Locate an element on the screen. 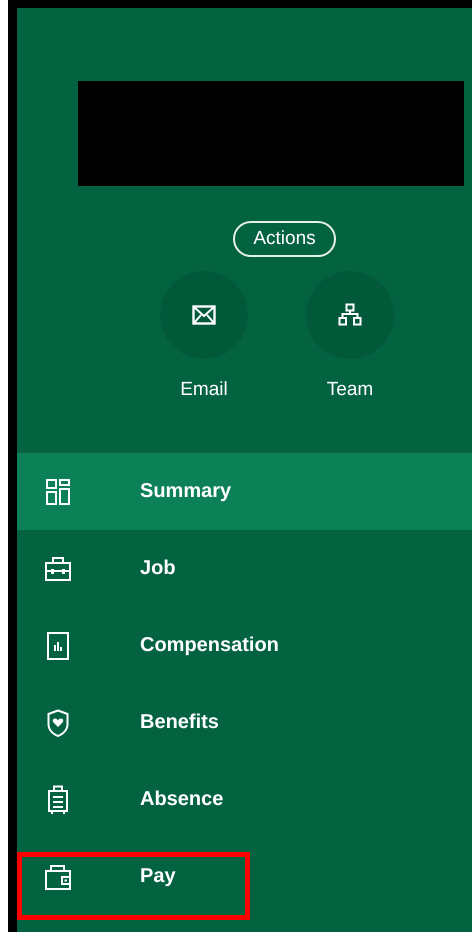 This screenshot has height=932, width=472. menu-item: Pay is located at coordinates (244, 876).